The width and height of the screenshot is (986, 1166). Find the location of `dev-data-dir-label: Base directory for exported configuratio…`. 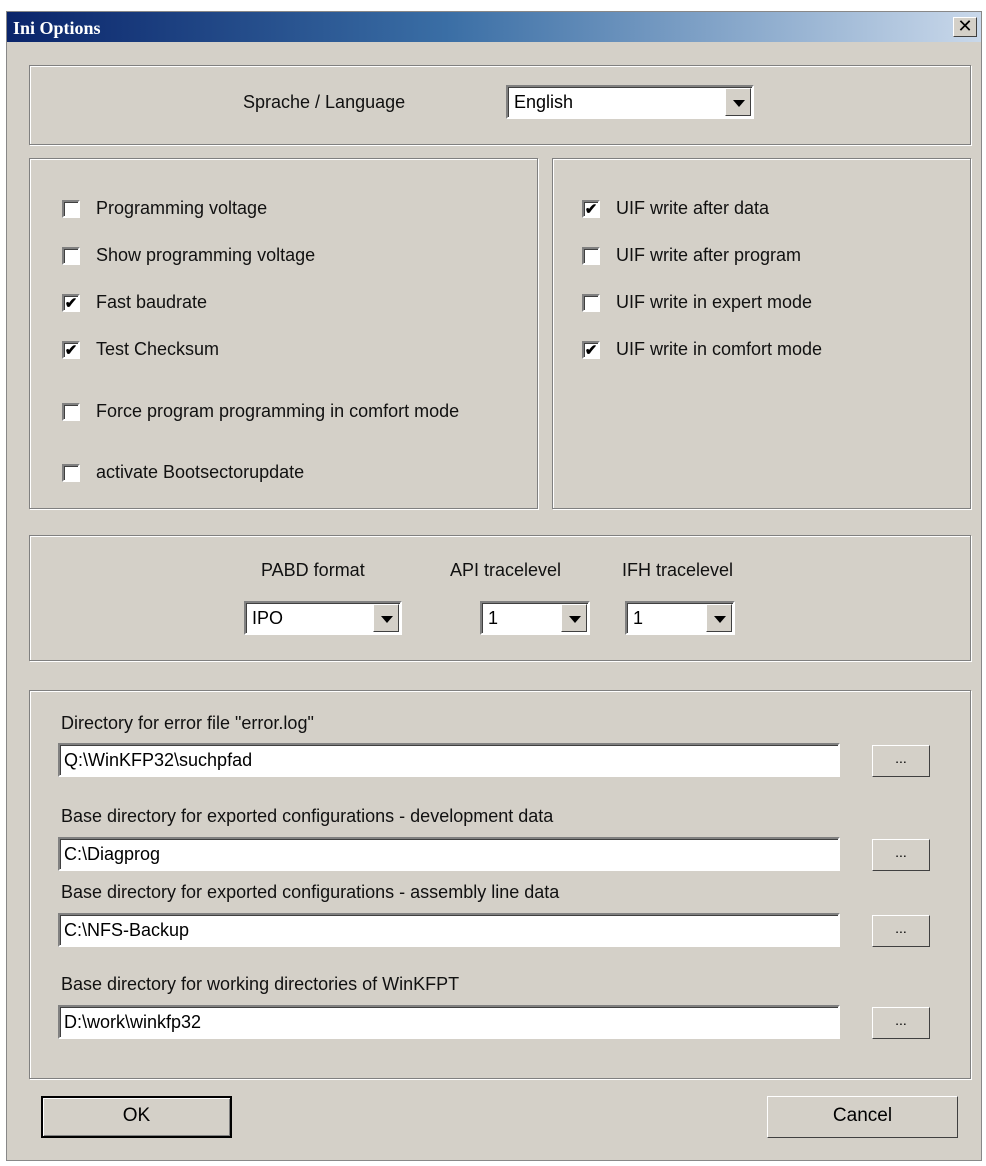

dev-data-dir-label: Base directory for exported configuratio… is located at coordinates (307, 816).